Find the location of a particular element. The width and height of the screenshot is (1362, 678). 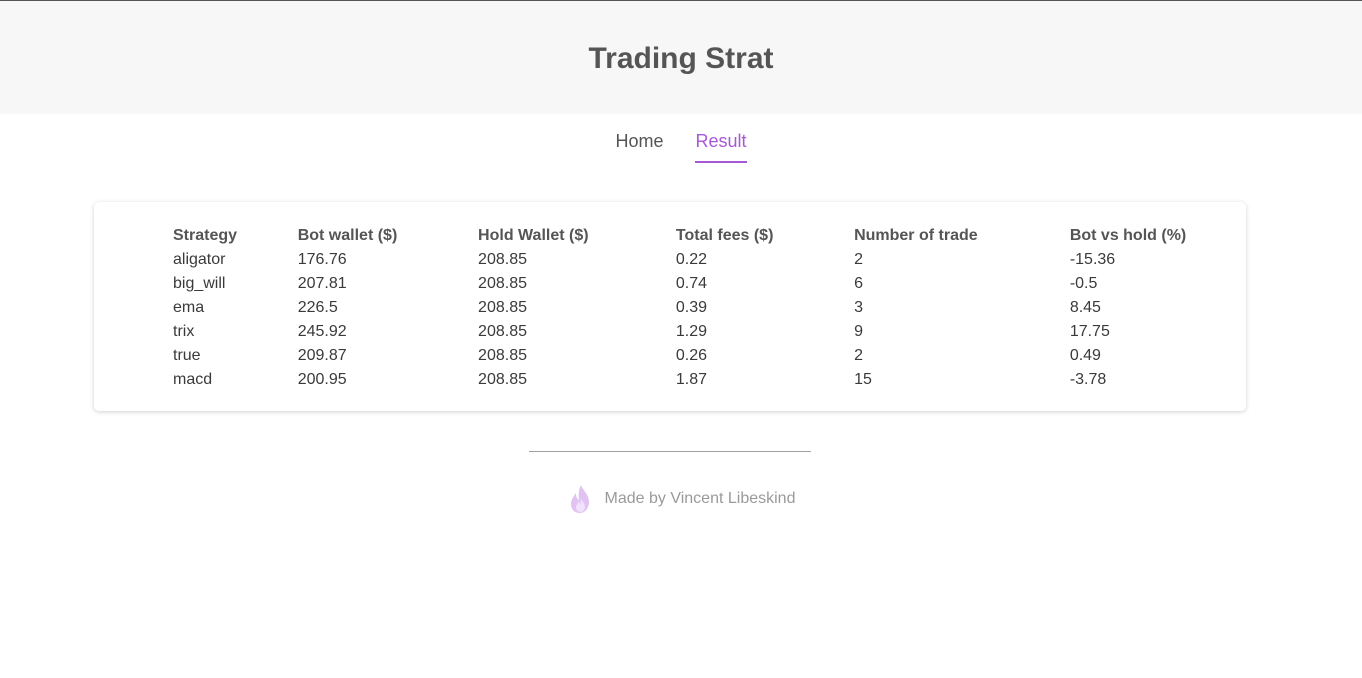

flame-icon is located at coordinates (579, 499).